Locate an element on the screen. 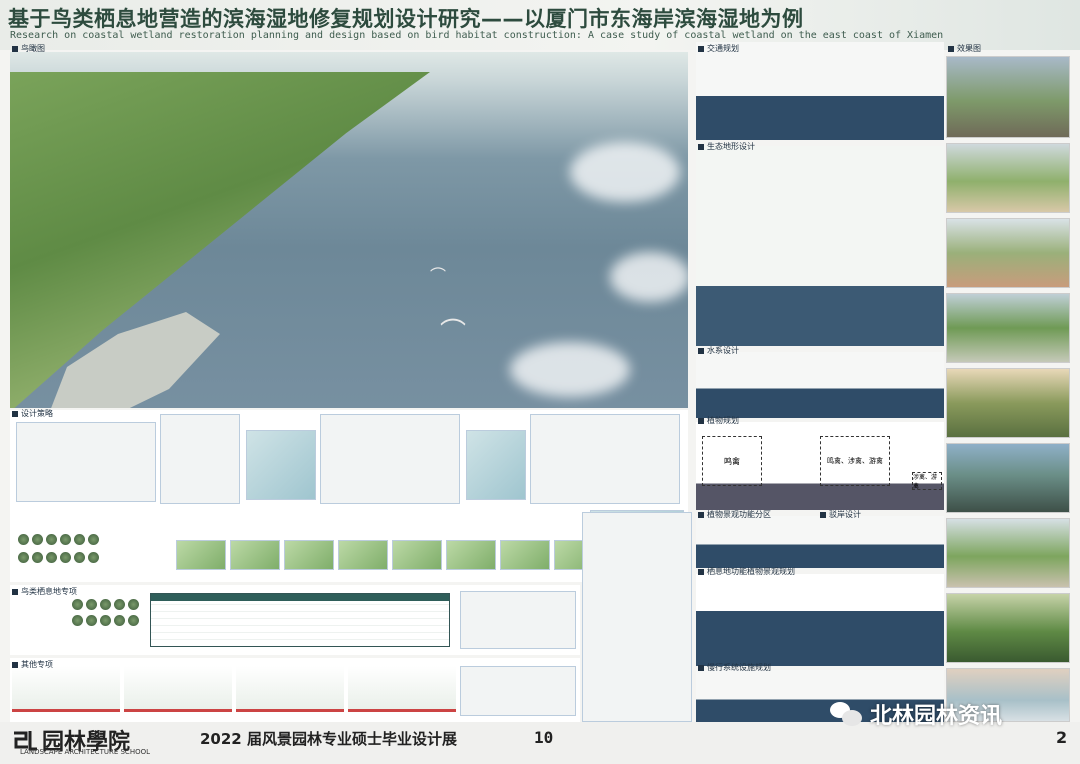  traffic-section-label: 交通规划 is located at coordinates (718, 48).